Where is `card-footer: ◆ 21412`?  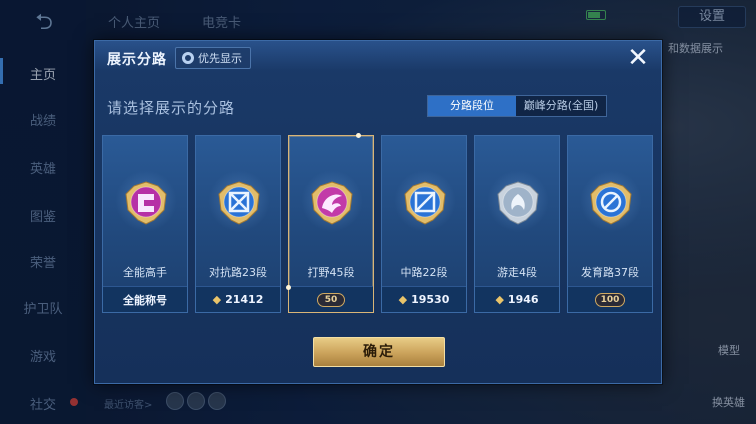
card-footer: ◆ 21412 is located at coordinates (238, 299).